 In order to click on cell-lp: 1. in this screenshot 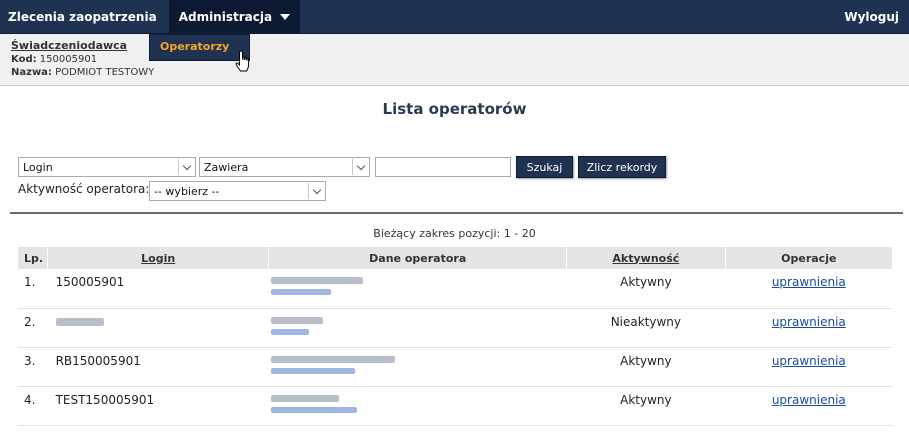, I will do `click(33, 289)`.